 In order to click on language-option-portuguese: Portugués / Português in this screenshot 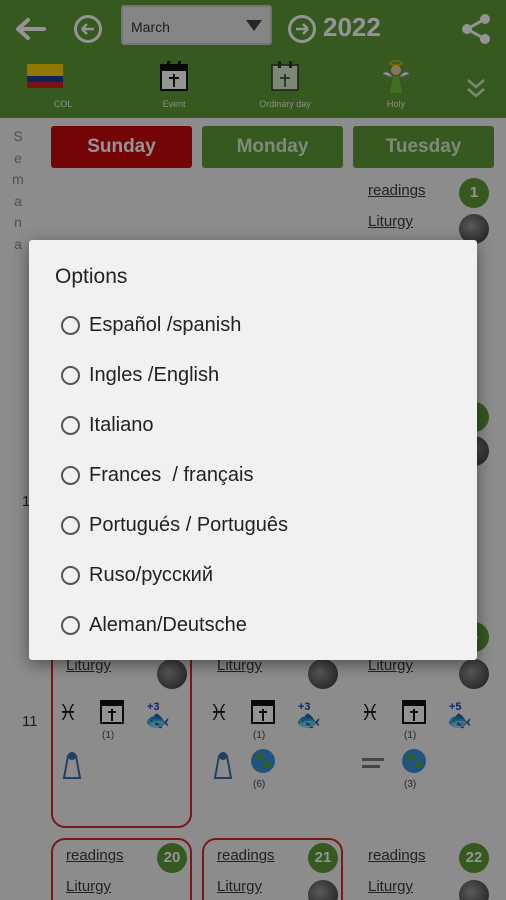, I will do `click(254, 526)`.